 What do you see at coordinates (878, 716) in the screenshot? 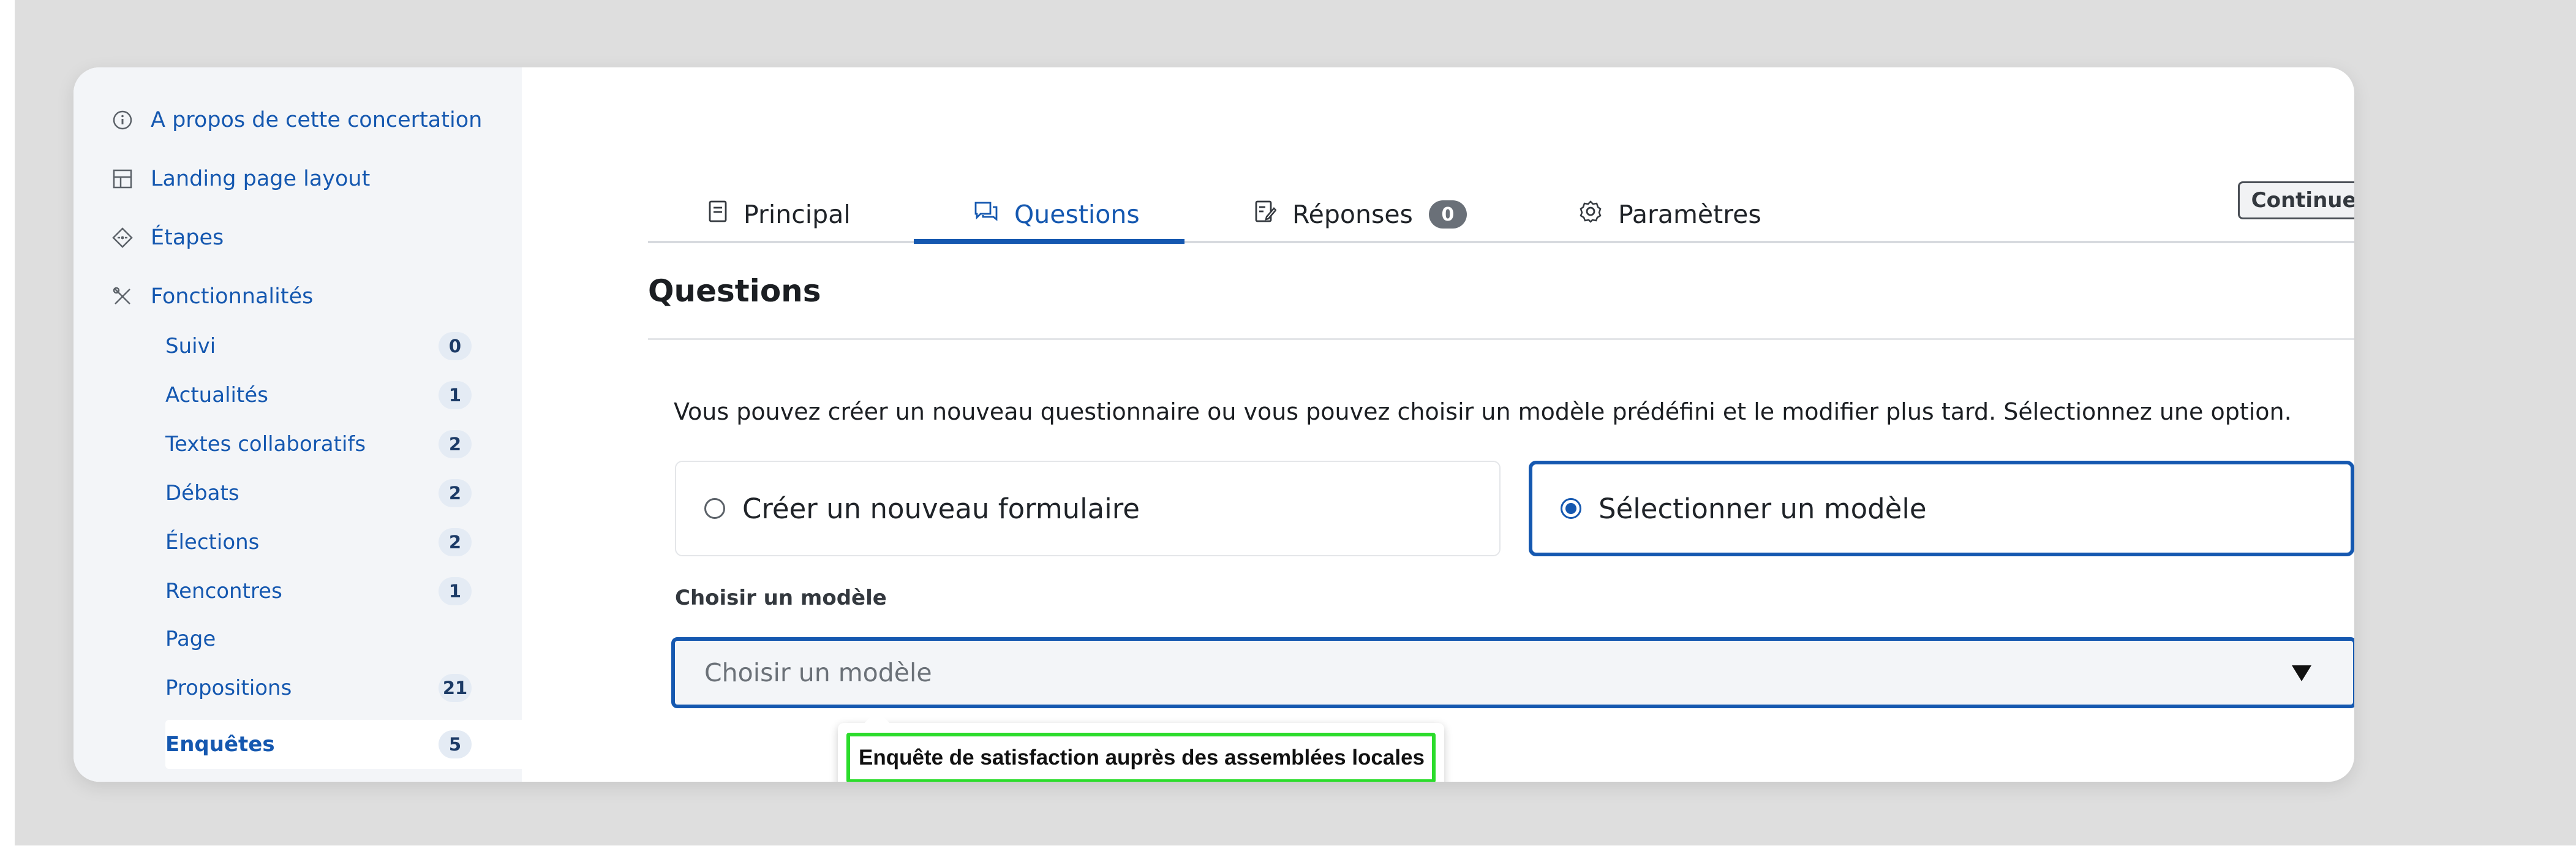
I see `dropdown-pointer` at bounding box center [878, 716].